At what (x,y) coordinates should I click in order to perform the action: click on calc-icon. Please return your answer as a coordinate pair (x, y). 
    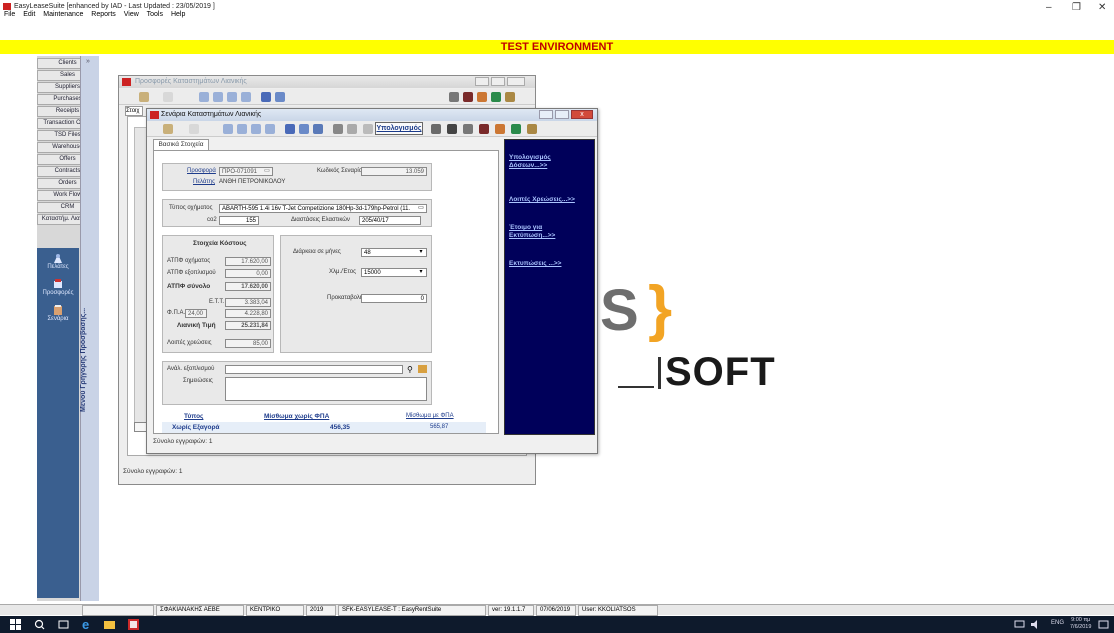
    Looking at the image, I should click on (368, 129).